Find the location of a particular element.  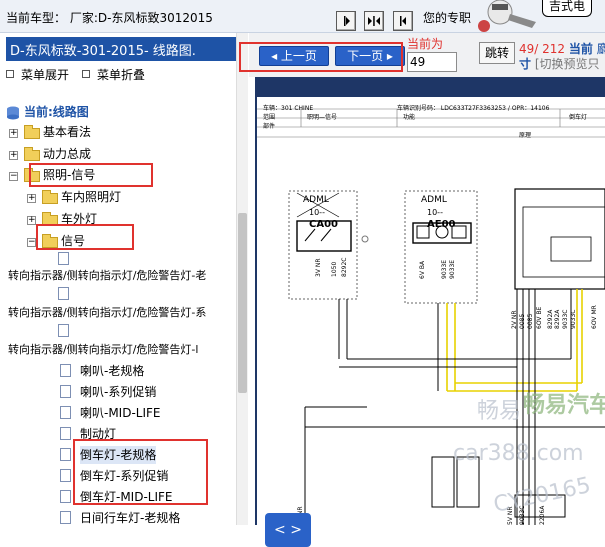

tree-item-basic: 基本看法 is located at coordinates (67, 132).